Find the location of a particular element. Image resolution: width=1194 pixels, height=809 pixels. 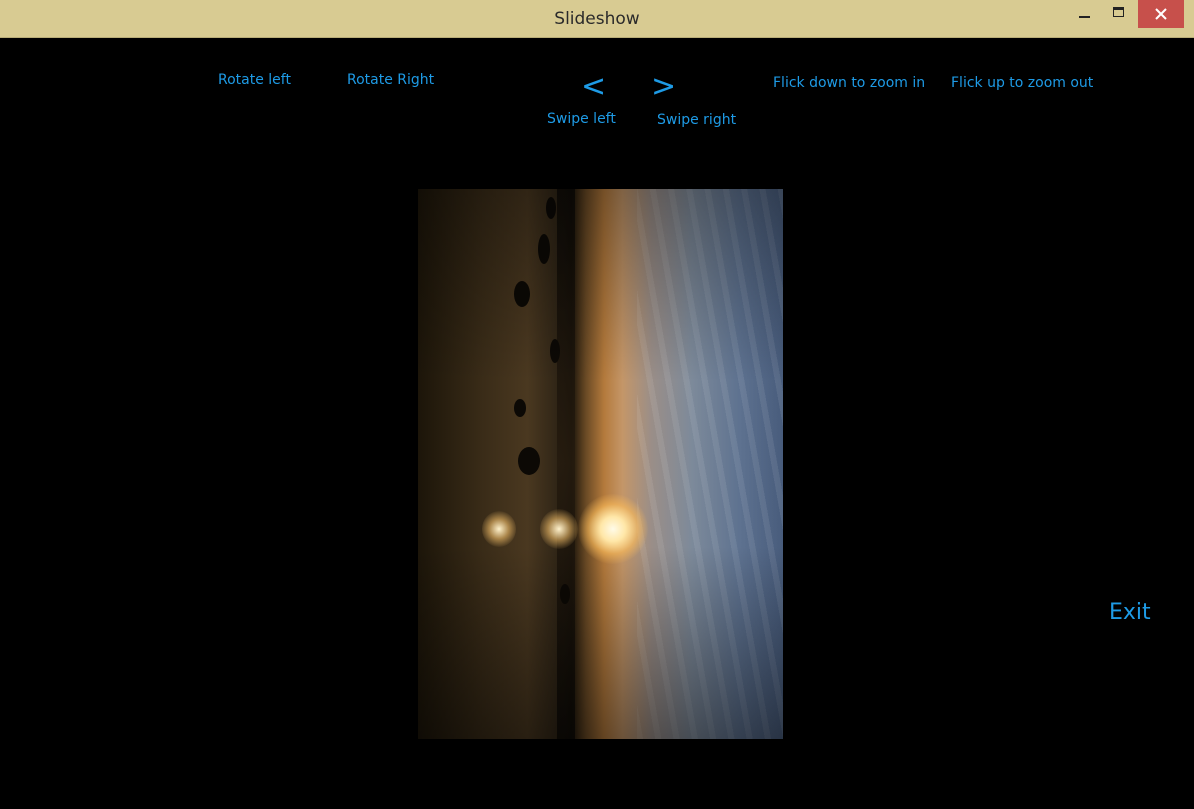

title-bar: Slideshow is located at coordinates (597, 19).